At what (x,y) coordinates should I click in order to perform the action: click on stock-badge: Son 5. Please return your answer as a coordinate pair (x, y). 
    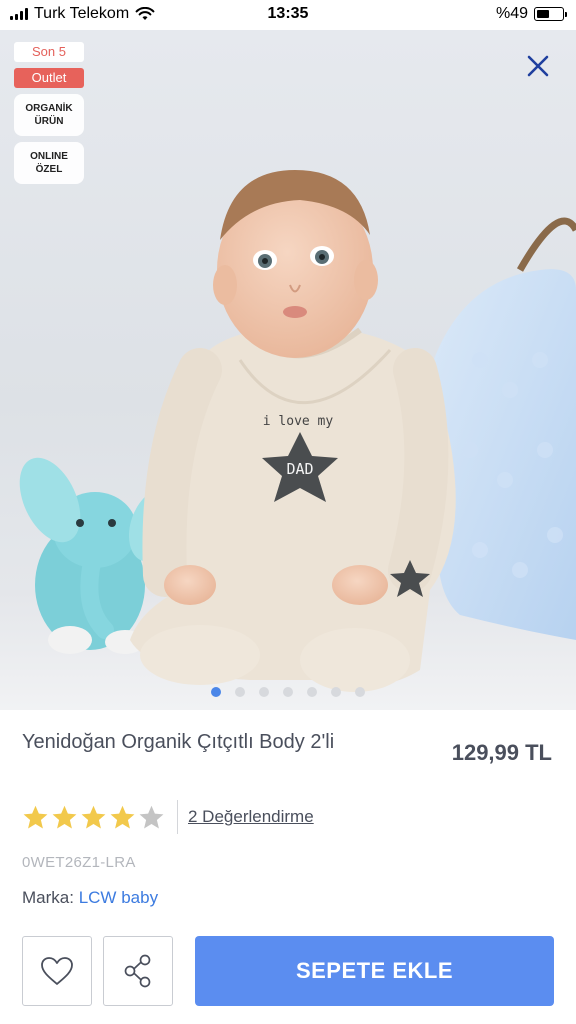
    Looking at the image, I should click on (49, 52).